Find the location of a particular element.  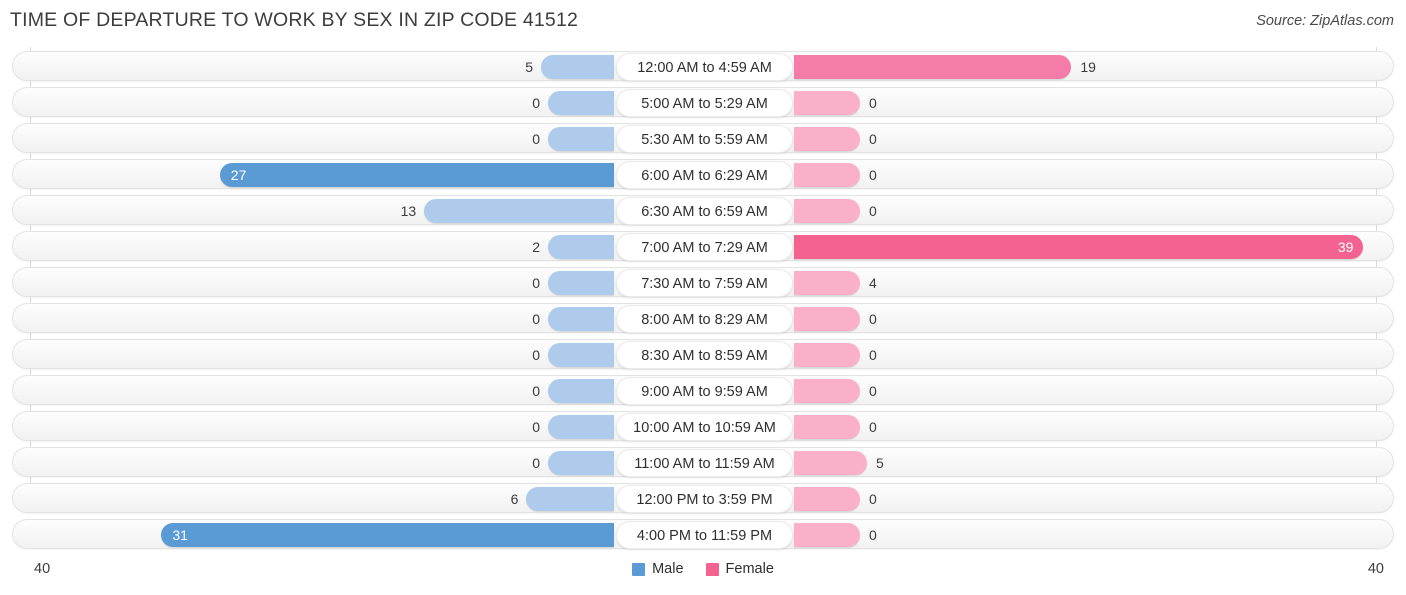

chart-row: 13 6:30 AM to 6:59 AM 0 is located at coordinates (703, 210).